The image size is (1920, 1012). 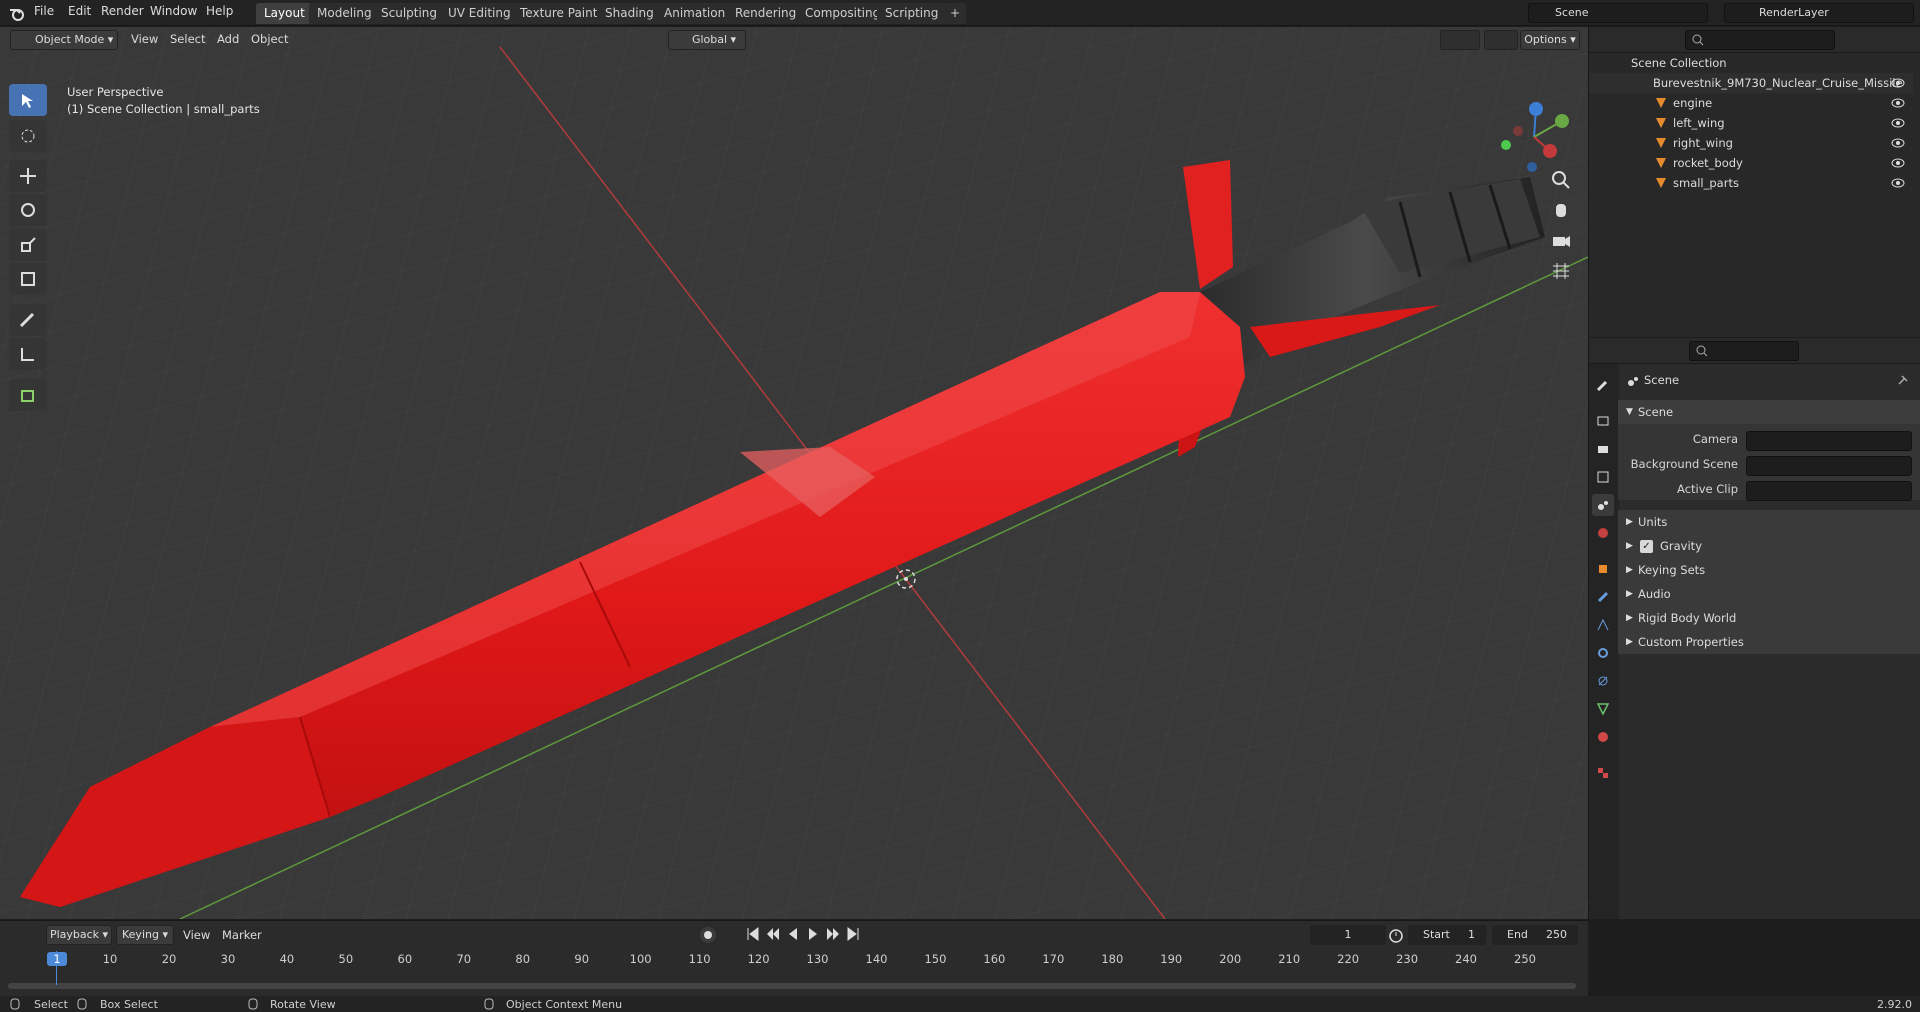 I want to click on tab-layout: Layout, so click(x=284, y=13).